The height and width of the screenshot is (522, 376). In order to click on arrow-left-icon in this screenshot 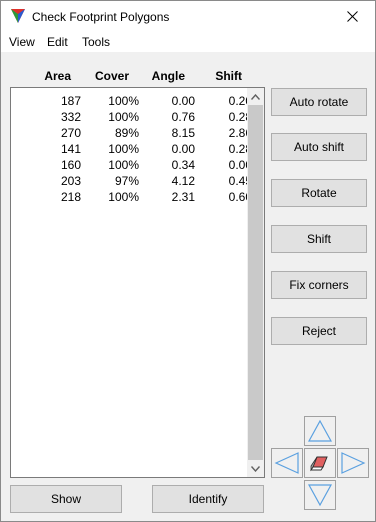, I will do `click(286, 463)`.